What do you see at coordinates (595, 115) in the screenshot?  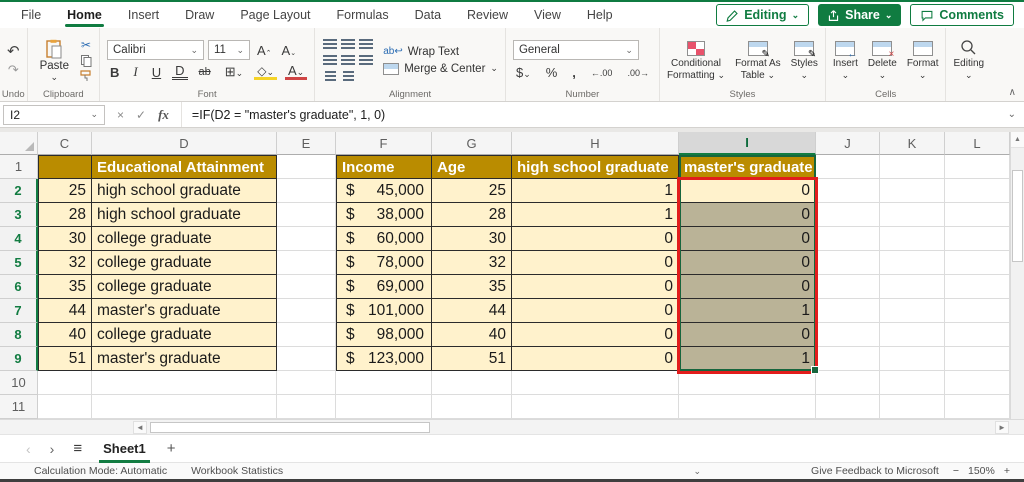 I see `formula-input: =IF(D2 = "master's graduate", 1, 0)` at bounding box center [595, 115].